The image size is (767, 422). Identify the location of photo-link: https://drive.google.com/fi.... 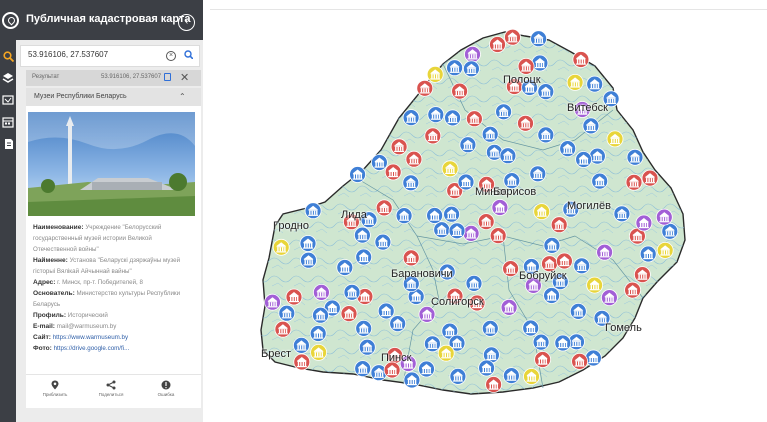
(92, 348).